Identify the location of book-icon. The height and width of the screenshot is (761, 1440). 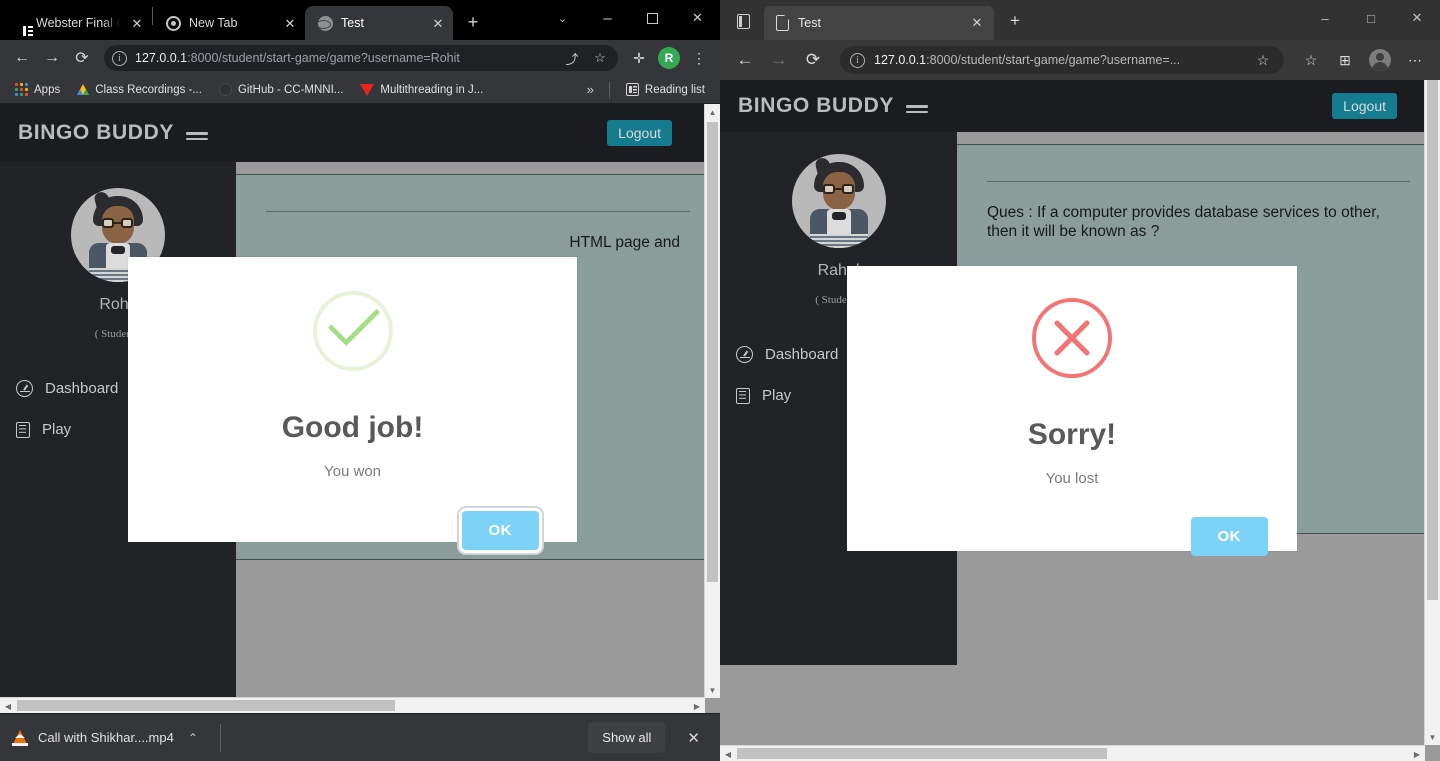
(23, 429).